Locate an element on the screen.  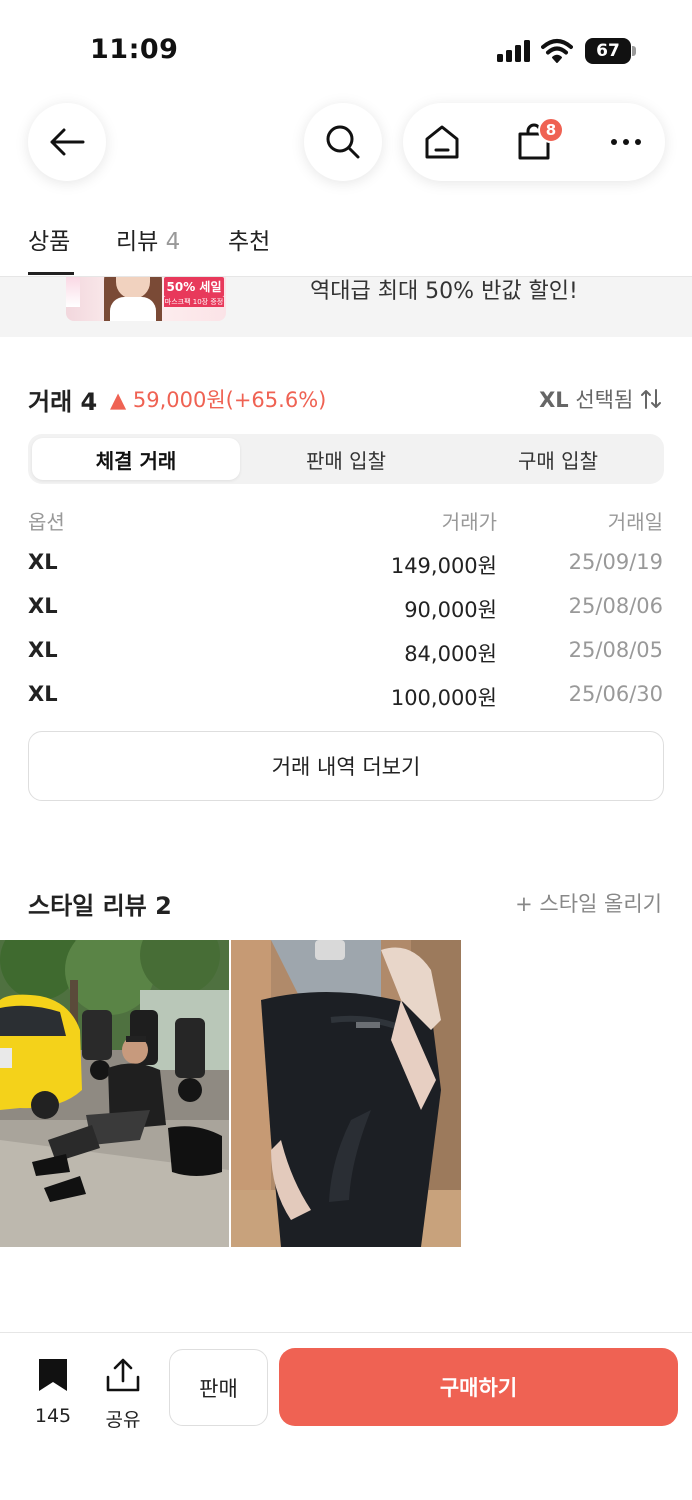
trade-price: 100,000원 is located at coordinates (443, 698).